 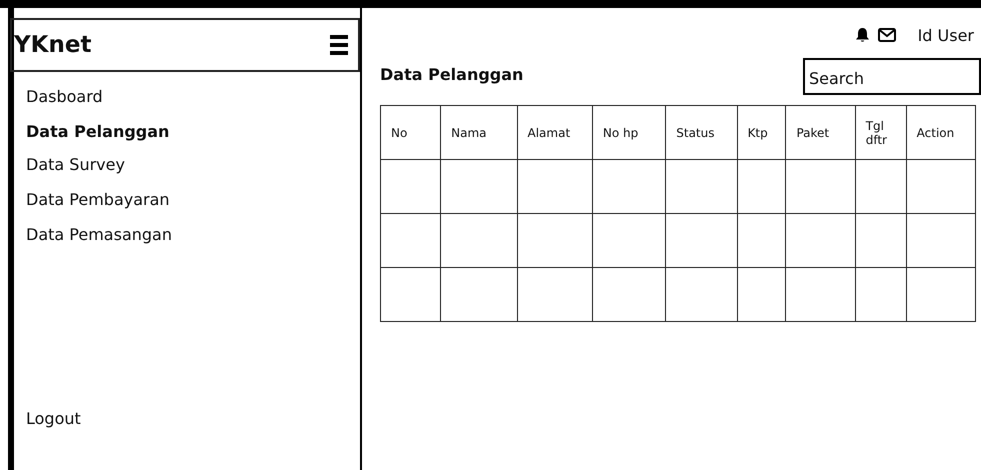 I want to click on column-header: No, so click(x=410, y=133).